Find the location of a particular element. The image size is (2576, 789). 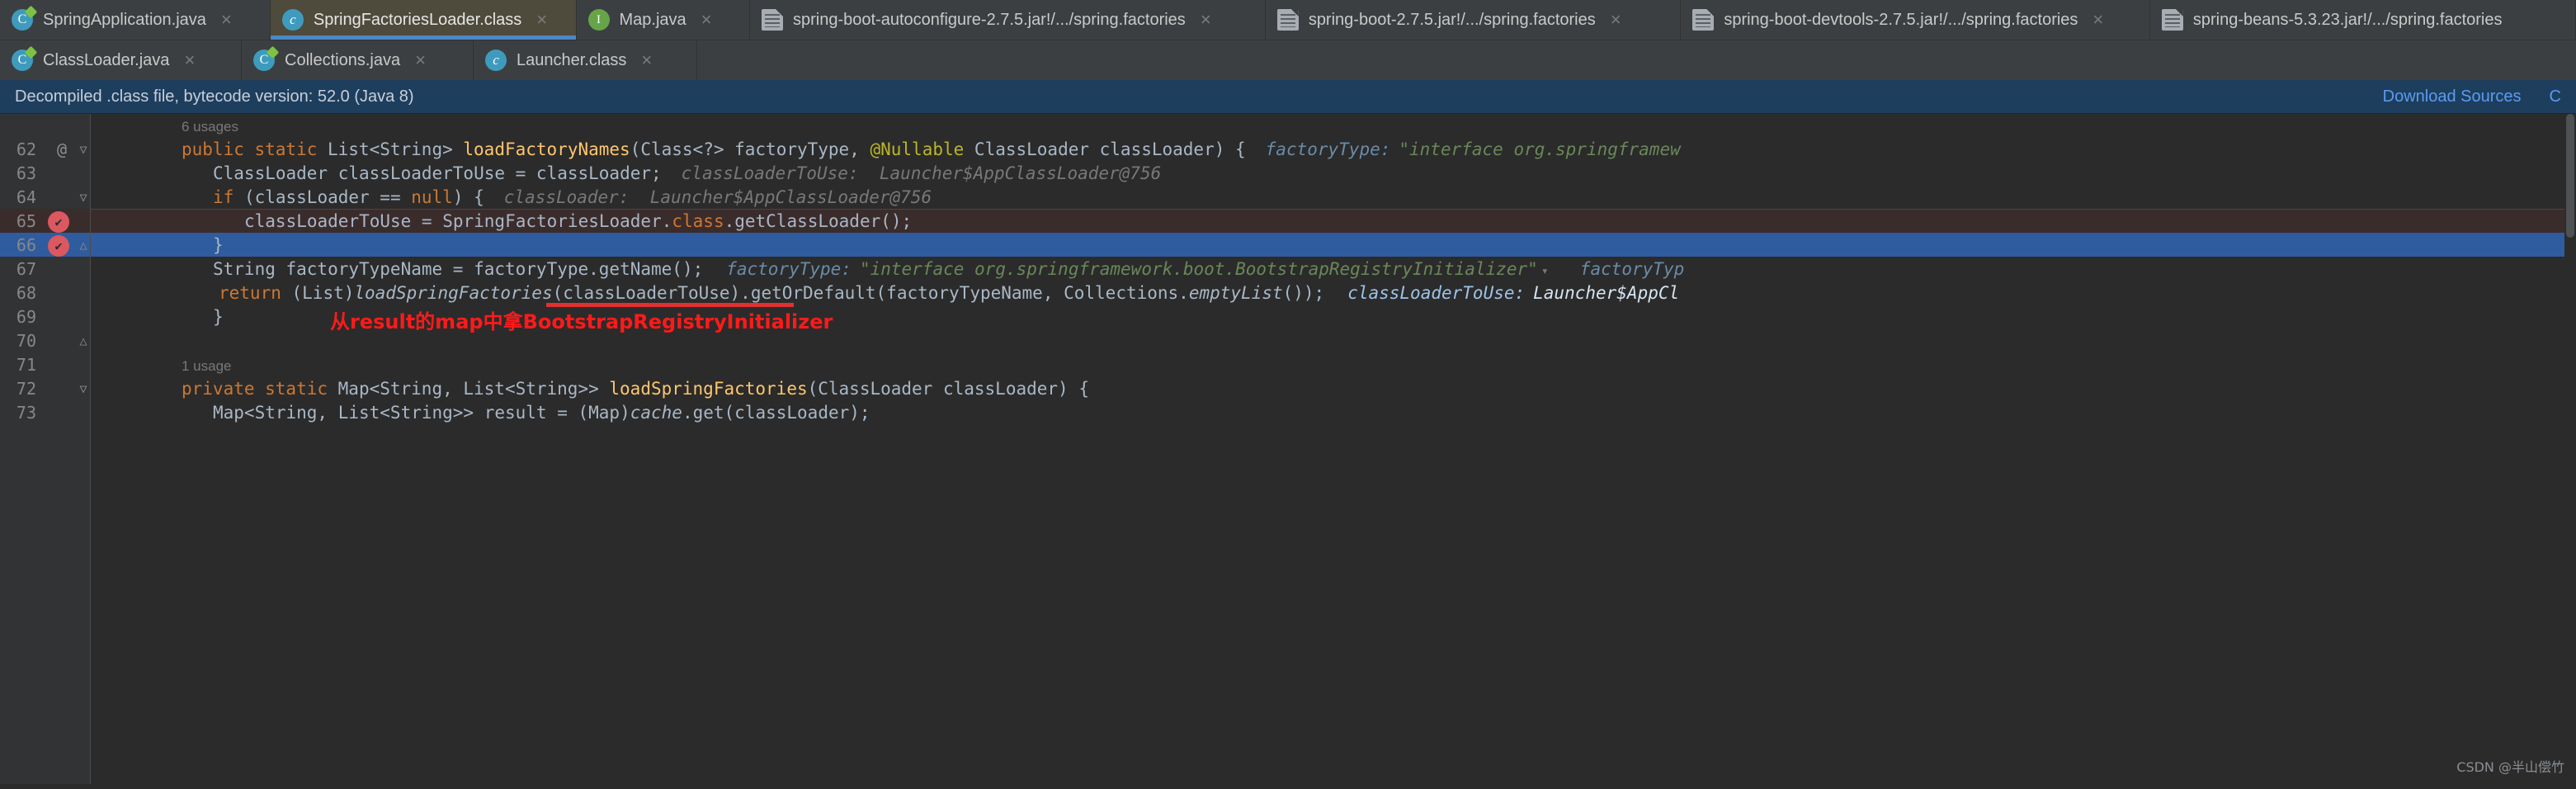

line-number: 70 is located at coordinates (26, 341).